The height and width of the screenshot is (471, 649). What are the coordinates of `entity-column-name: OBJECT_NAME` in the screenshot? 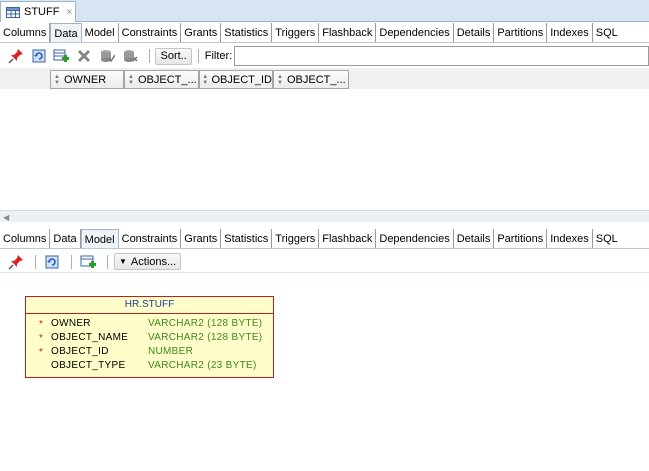 It's located at (90, 337).